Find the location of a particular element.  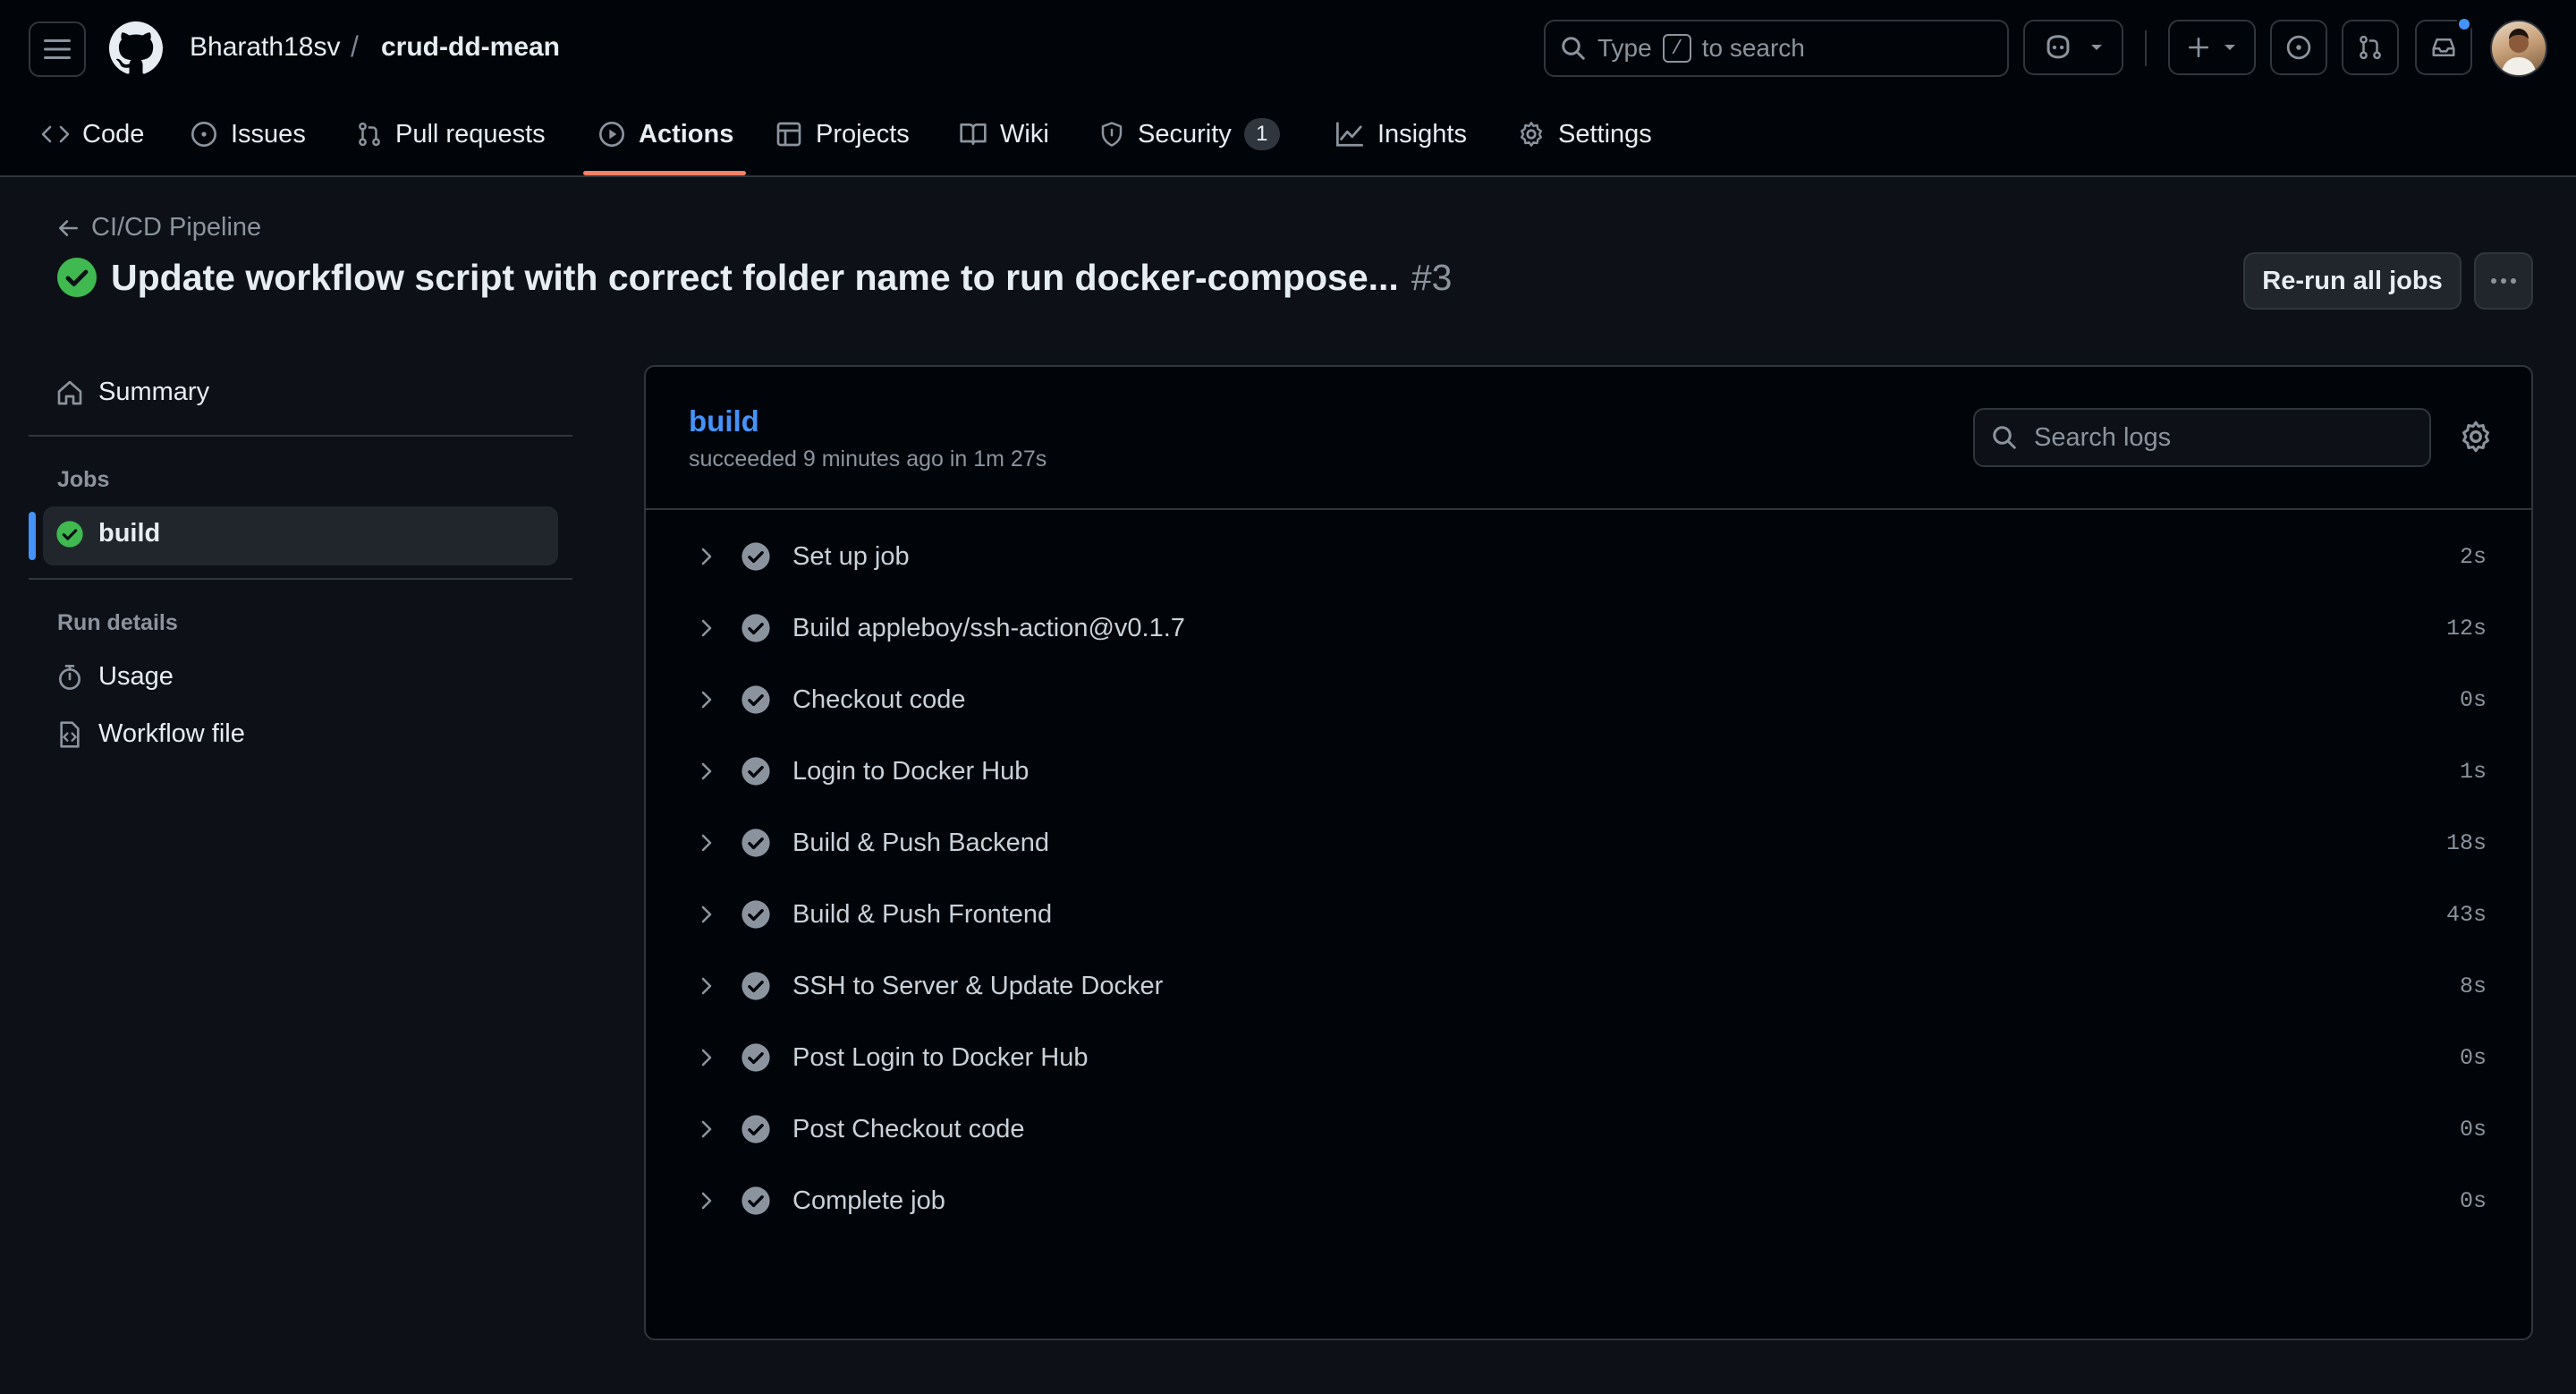

inbox-icon is located at coordinates (2443, 47).